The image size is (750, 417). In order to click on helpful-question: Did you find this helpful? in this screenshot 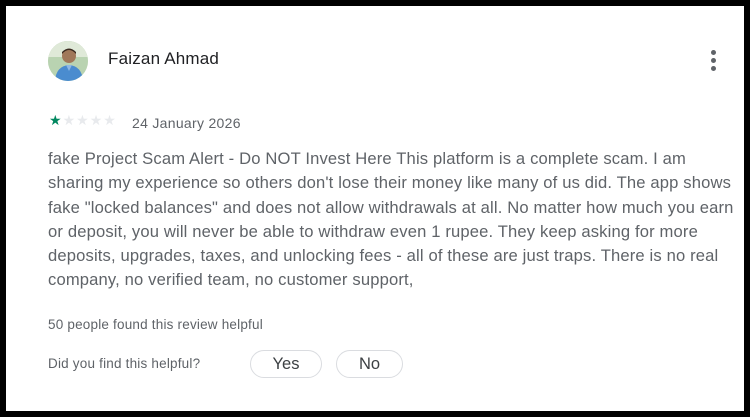, I will do `click(124, 363)`.